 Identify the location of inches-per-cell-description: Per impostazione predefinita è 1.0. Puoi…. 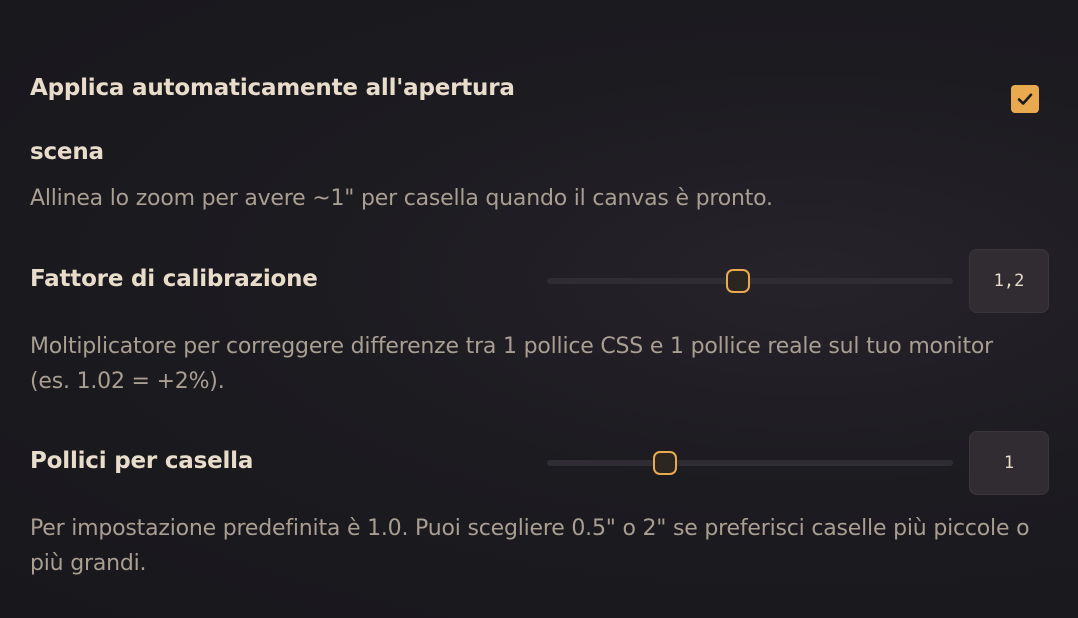
(530, 546).